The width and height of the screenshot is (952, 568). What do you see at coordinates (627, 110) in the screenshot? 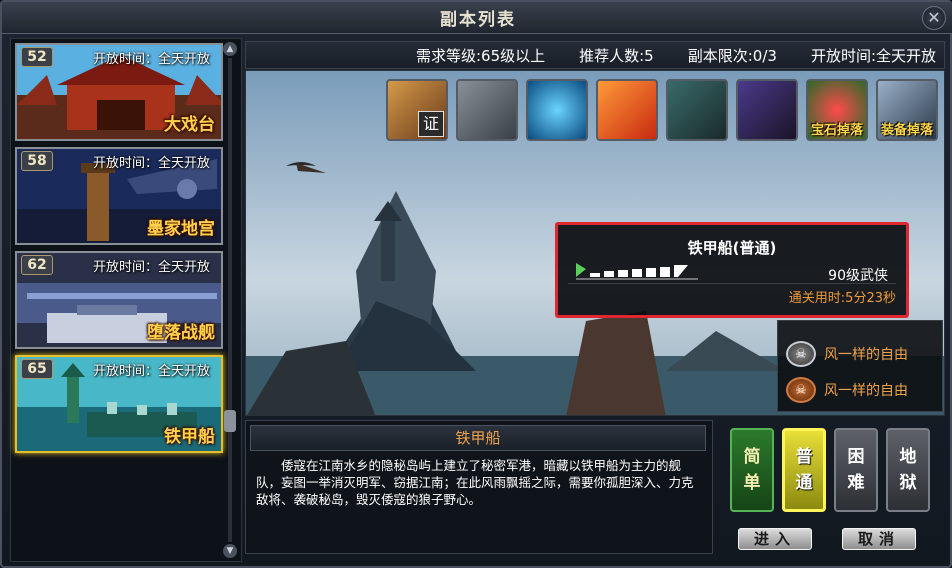
I see `gift-box-icon` at bounding box center [627, 110].